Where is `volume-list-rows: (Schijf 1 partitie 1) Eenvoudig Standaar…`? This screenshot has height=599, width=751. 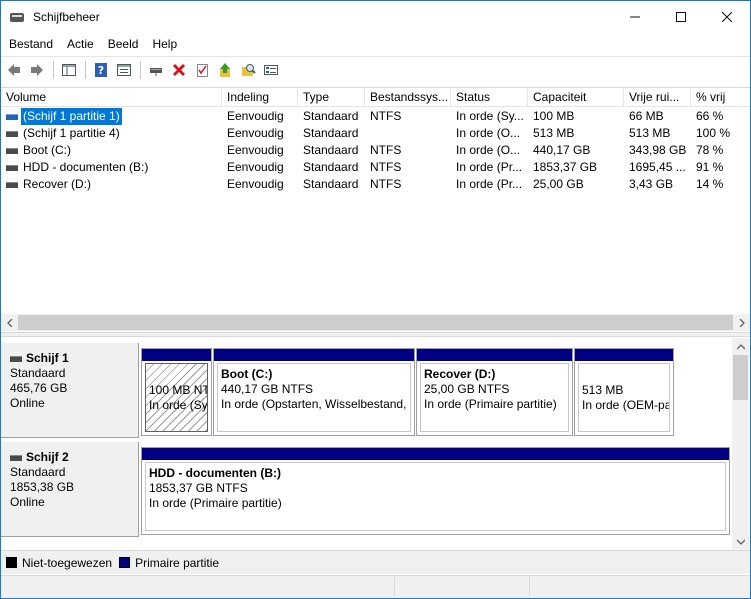 volume-list-rows: (Schijf 1 partitie 1) Eenvoudig Standaar… is located at coordinates (375, 150).